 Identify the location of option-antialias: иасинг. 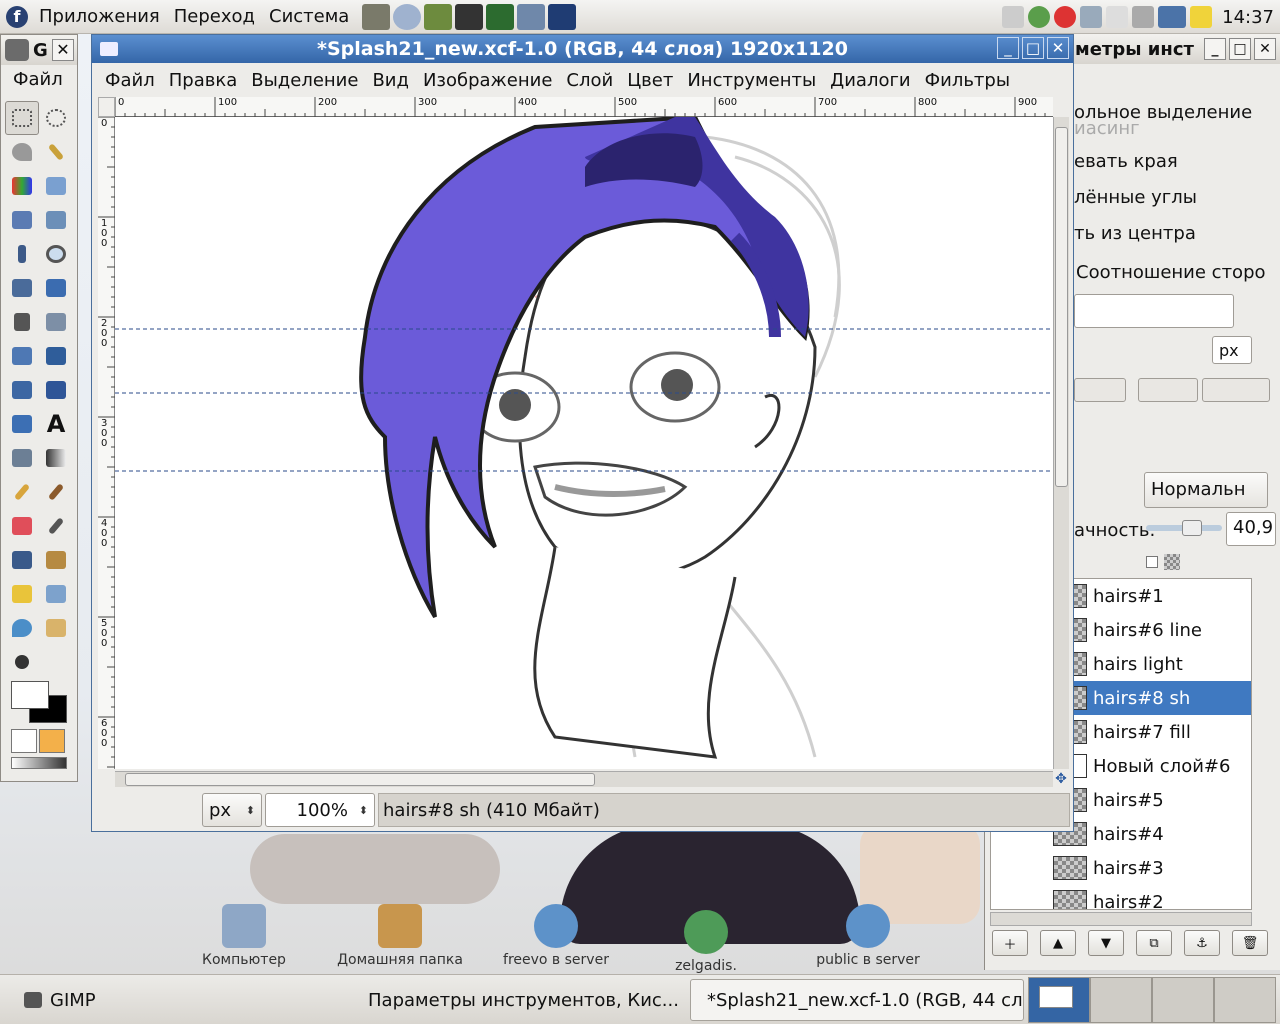
(1107, 128).